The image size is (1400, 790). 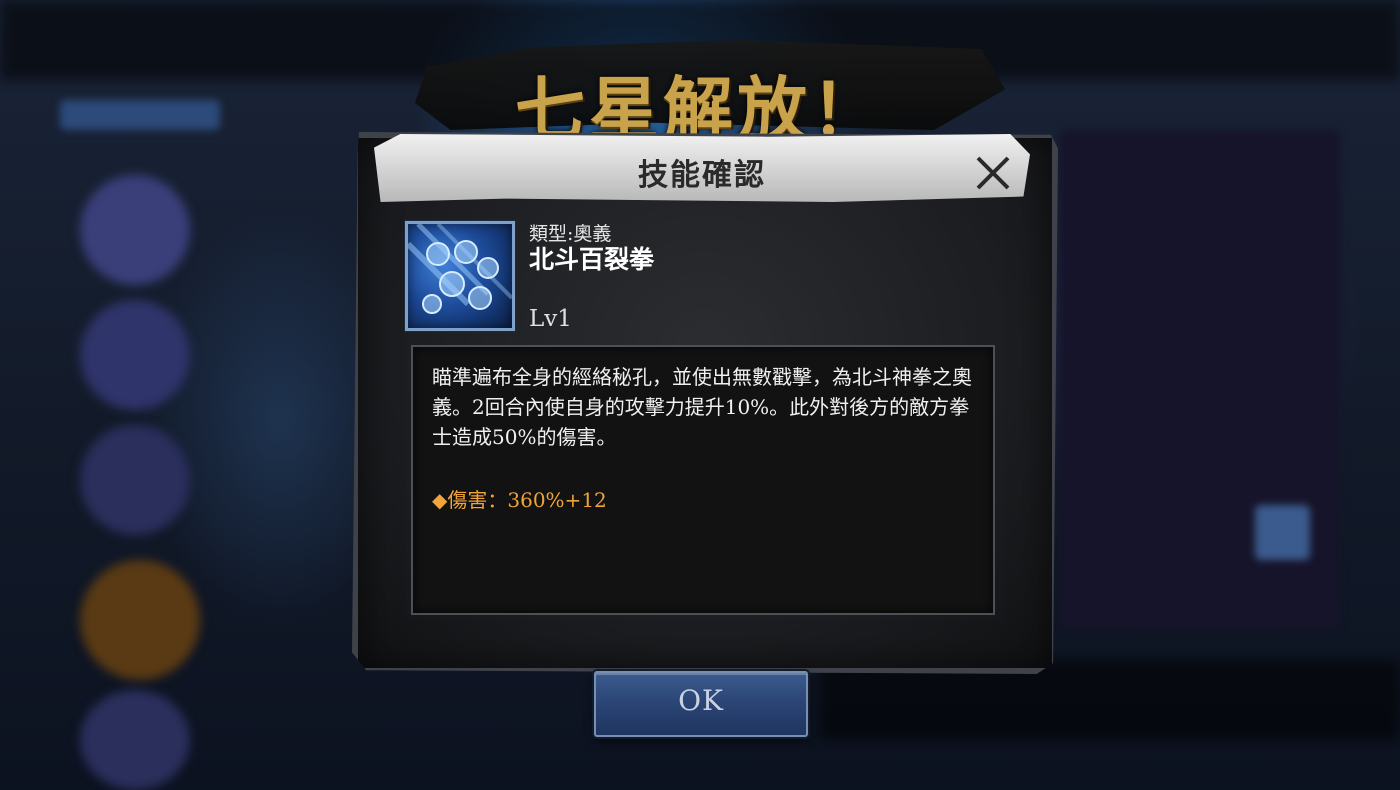 What do you see at coordinates (701, 700) in the screenshot?
I see `ok-button-label: OK` at bounding box center [701, 700].